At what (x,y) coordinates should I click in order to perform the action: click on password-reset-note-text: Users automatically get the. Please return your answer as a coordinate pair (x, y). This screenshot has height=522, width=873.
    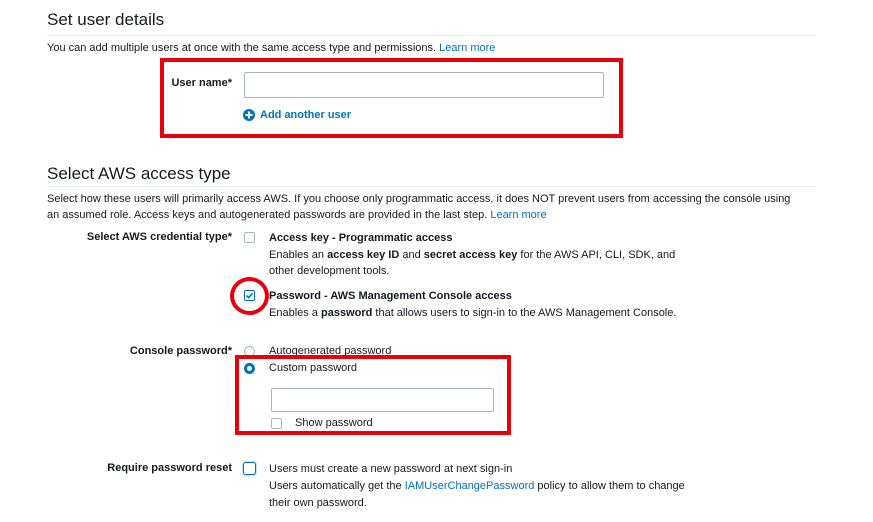
    Looking at the image, I should click on (337, 486).